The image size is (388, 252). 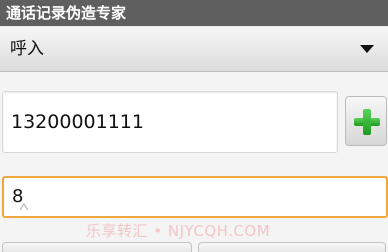 I want to click on add-contact-button, so click(x=366, y=121).